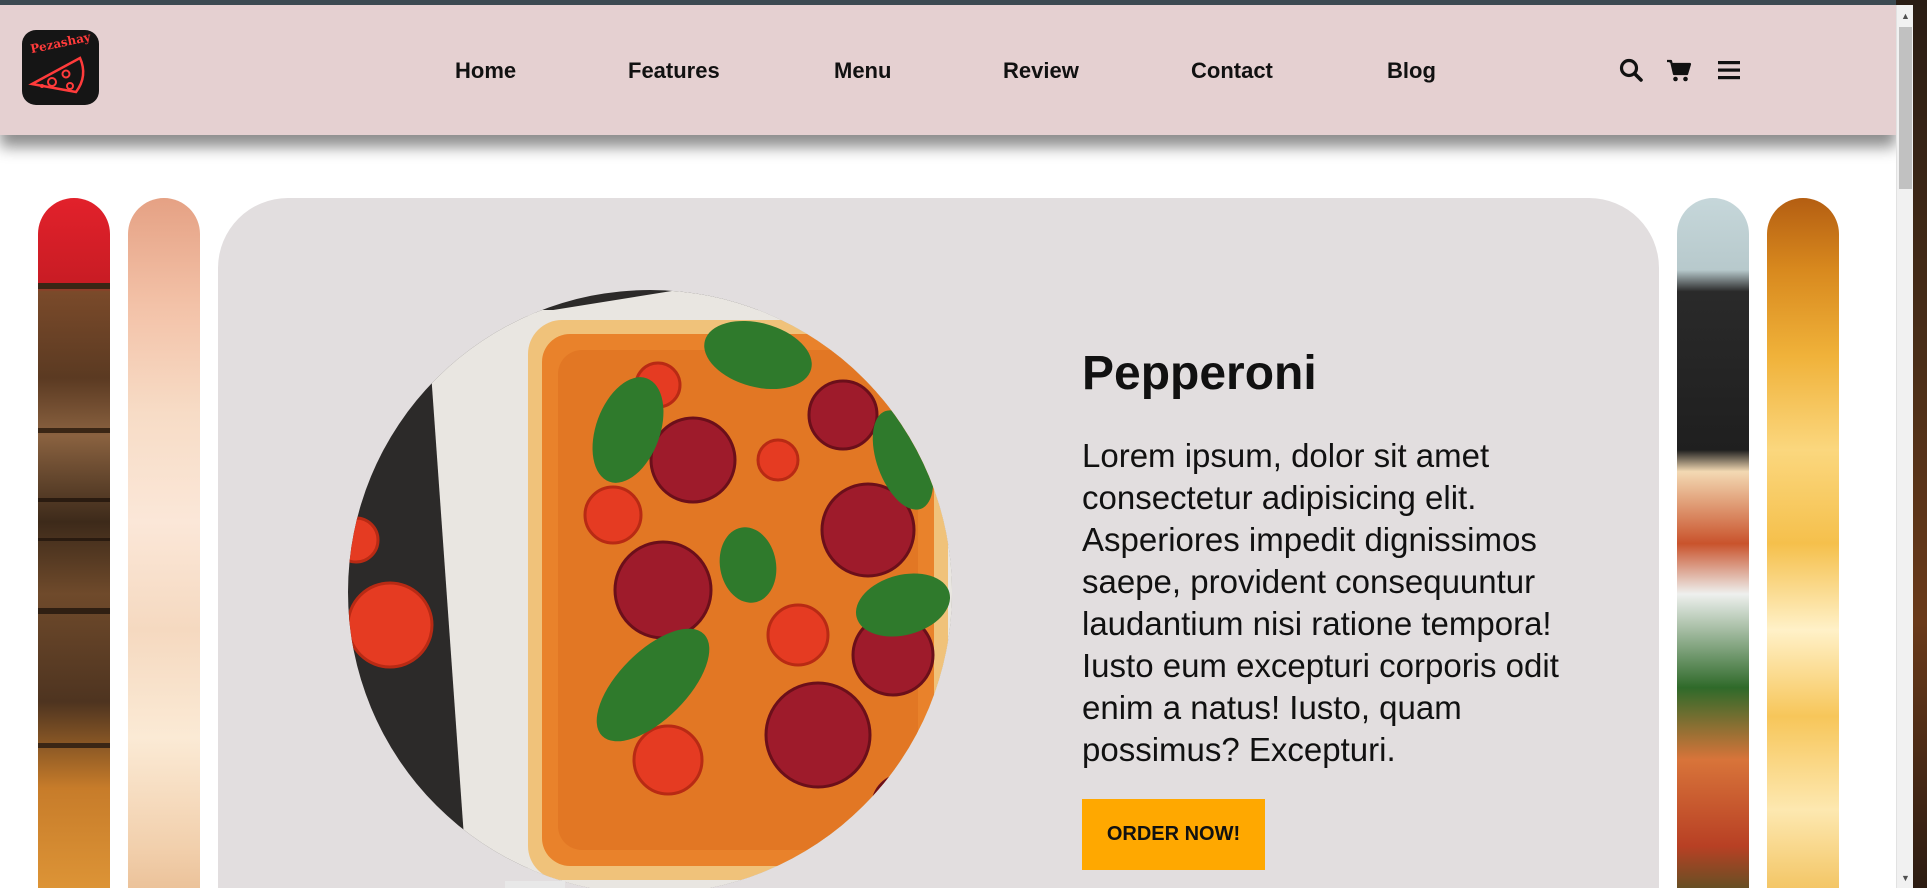  I want to click on wood-grain-decoration, so click(74, 515).